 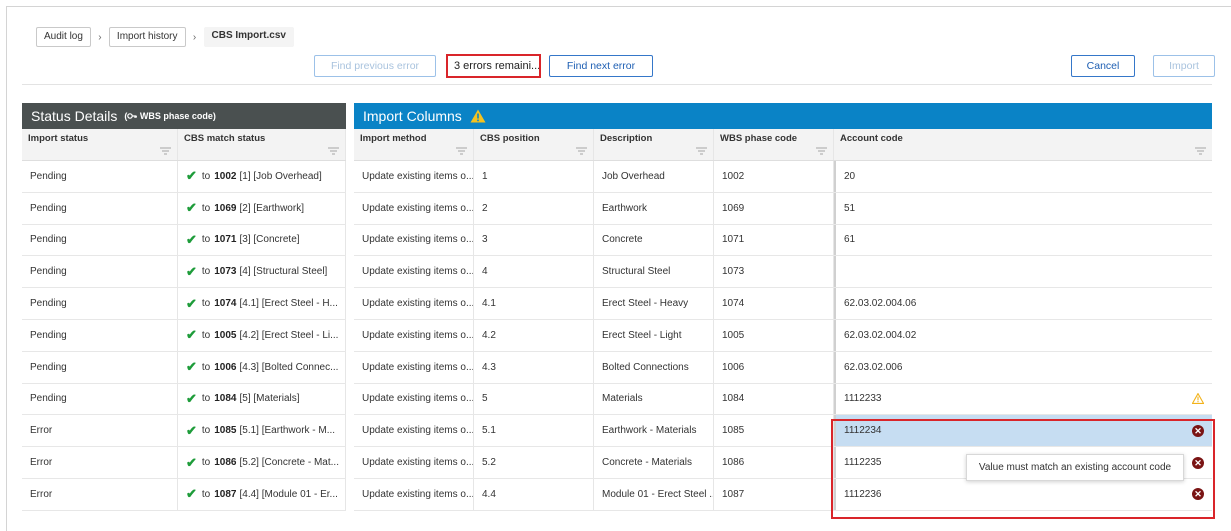 What do you see at coordinates (654, 303) in the screenshot?
I see `description-cell: Erect Steel - Heavy` at bounding box center [654, 303].